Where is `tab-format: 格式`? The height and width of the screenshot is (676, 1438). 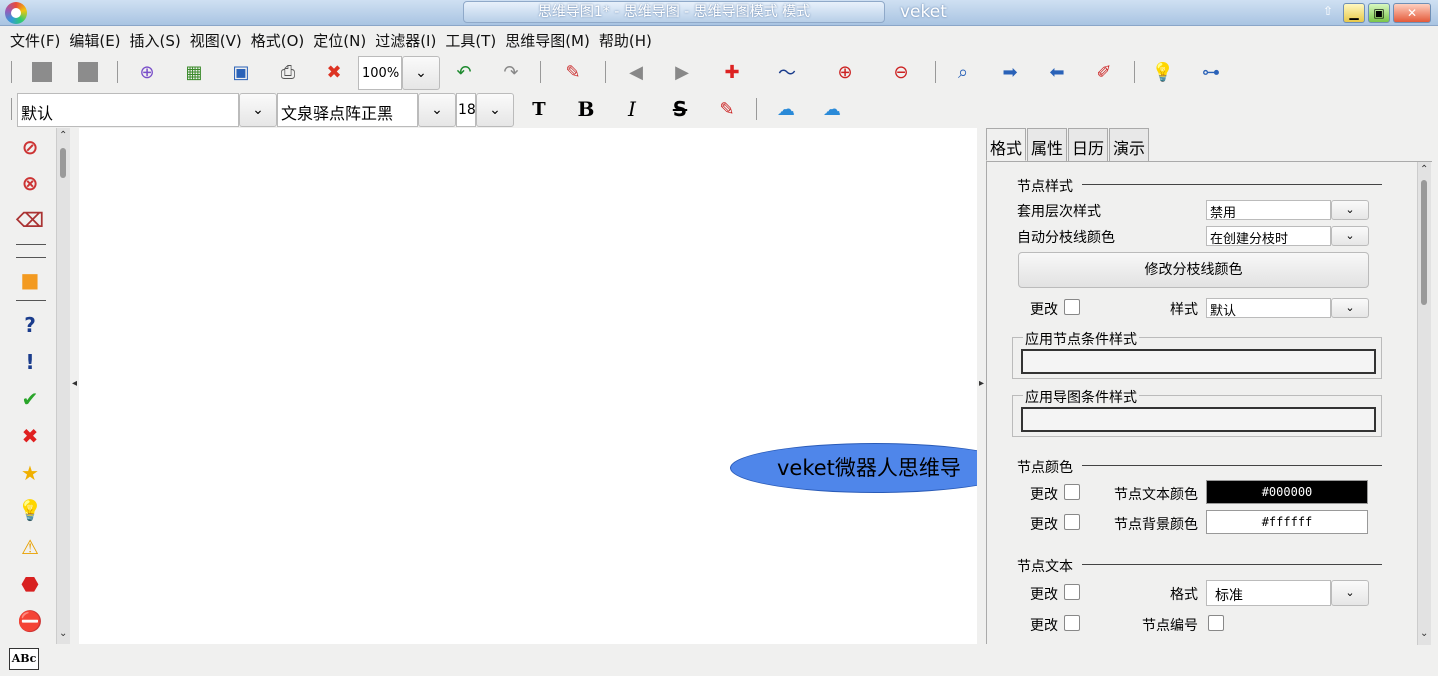 tab-format: 格式 is located at coordinates (1006, 144).